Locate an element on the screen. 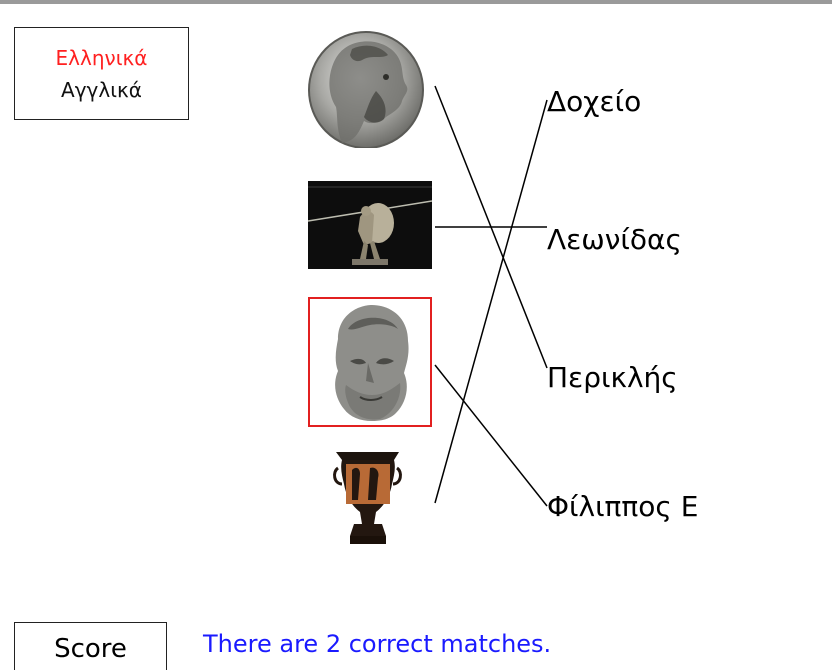 This screenshot has height=670, width=832. name-label-leonidas: Λεωνίδας is located at coordinates (614, 240).